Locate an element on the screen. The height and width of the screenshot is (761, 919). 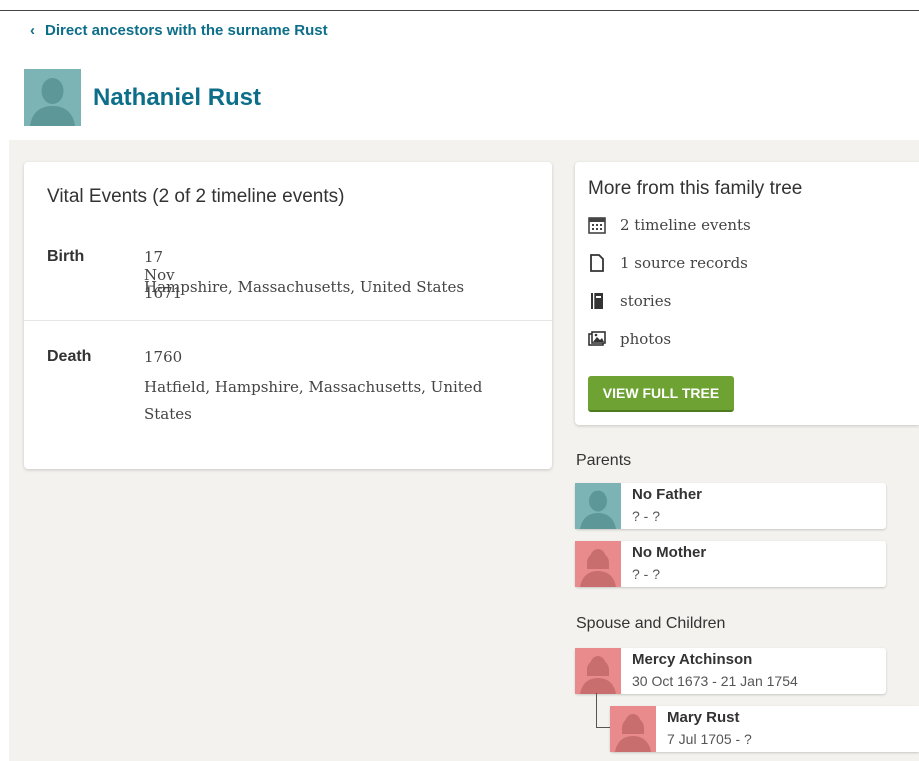
person-name: Mercy Atchinson is located at coordinates (692, 659).